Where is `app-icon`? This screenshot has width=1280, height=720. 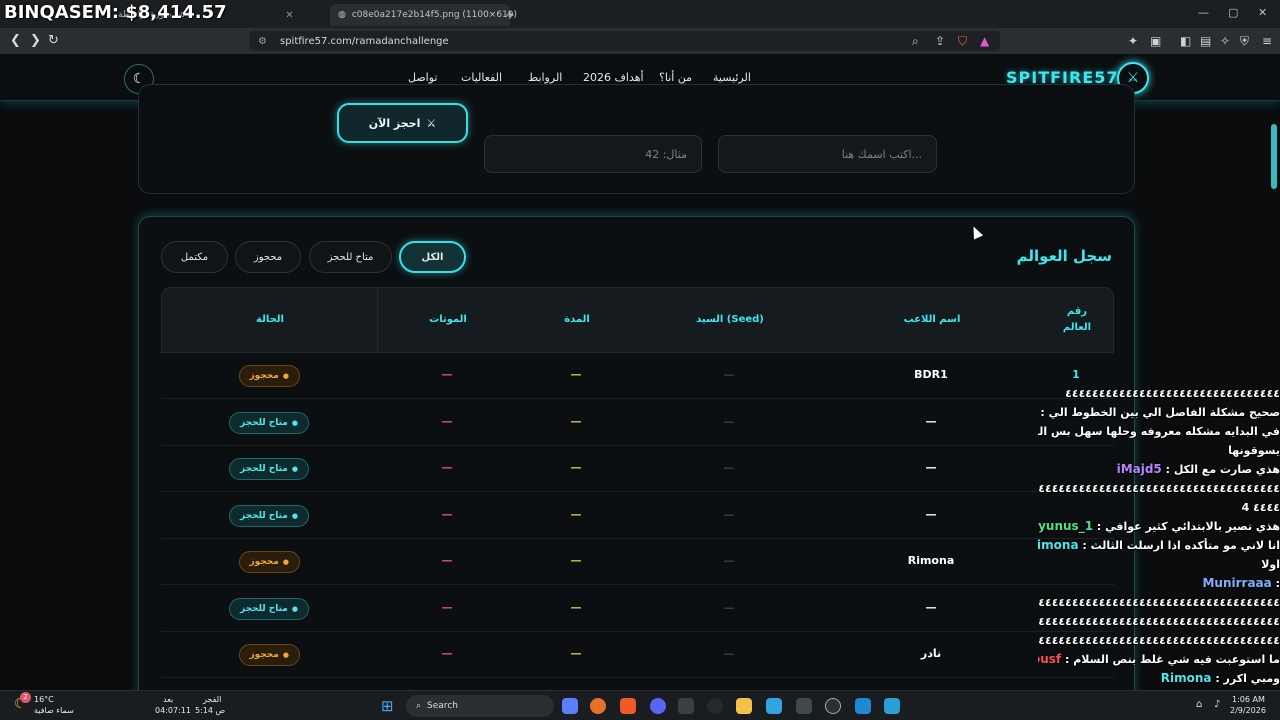
app-icon is located at coordinates (774, 706).